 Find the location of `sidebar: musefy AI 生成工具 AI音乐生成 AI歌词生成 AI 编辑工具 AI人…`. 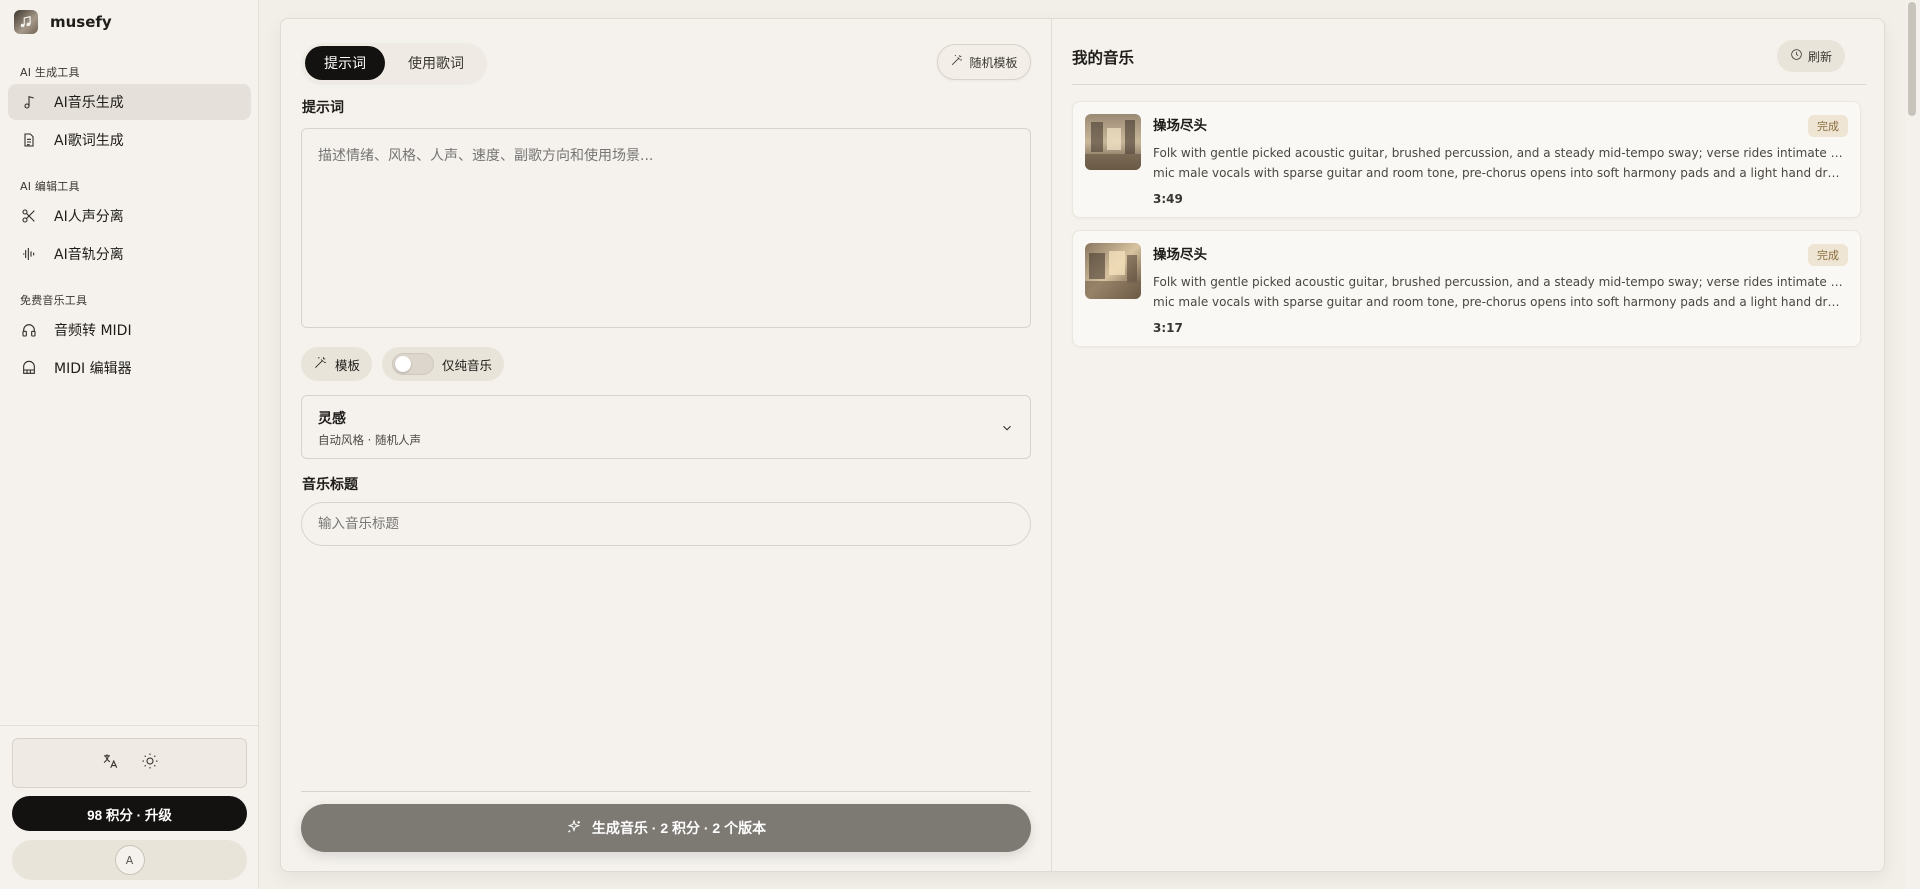

sidebar: musefy AI 生成工具 AI音乐生成 AI歌词生成 AI 编辑工具 AI人… is located at coordinates (129, 444).